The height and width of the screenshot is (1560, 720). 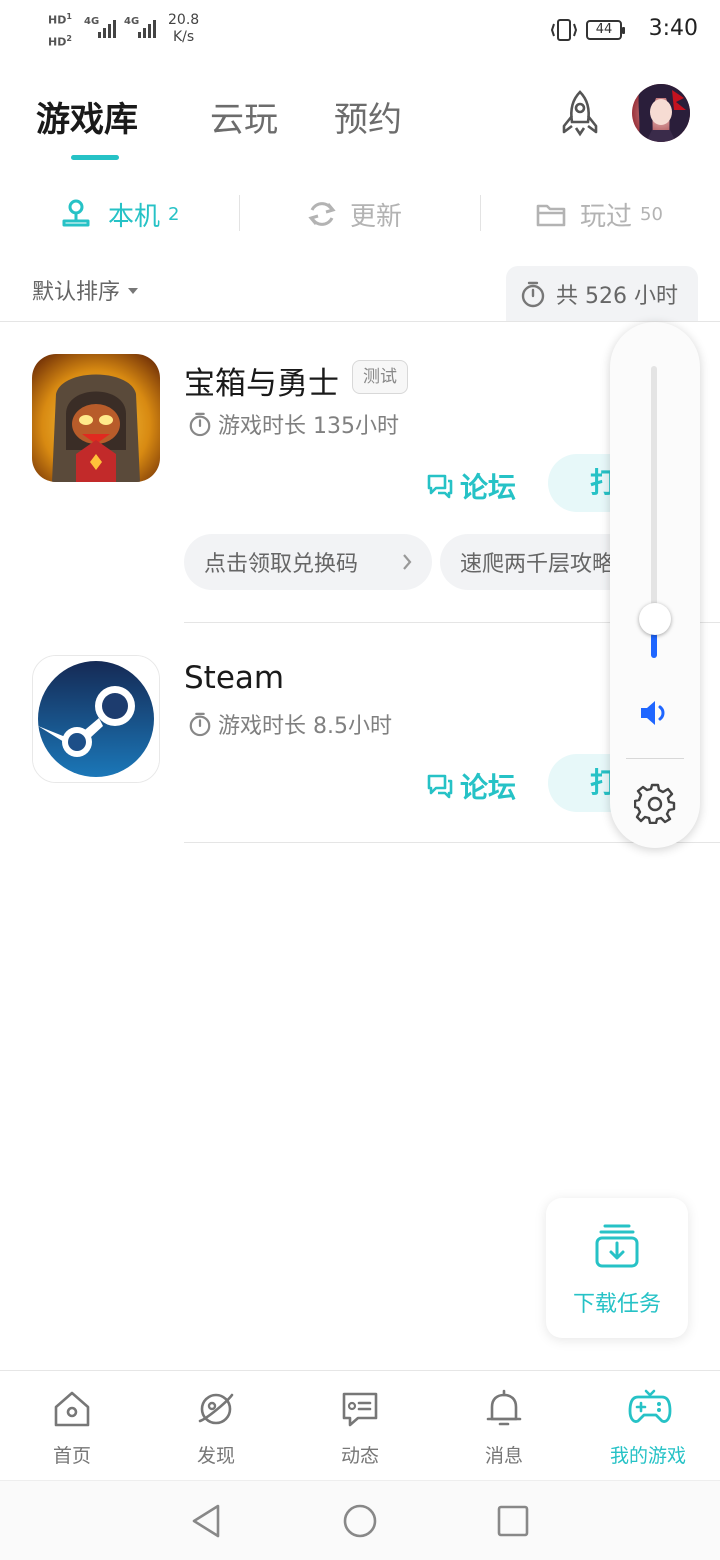 I want to click on filter-local-count: 2, so click(x=174, y=214).